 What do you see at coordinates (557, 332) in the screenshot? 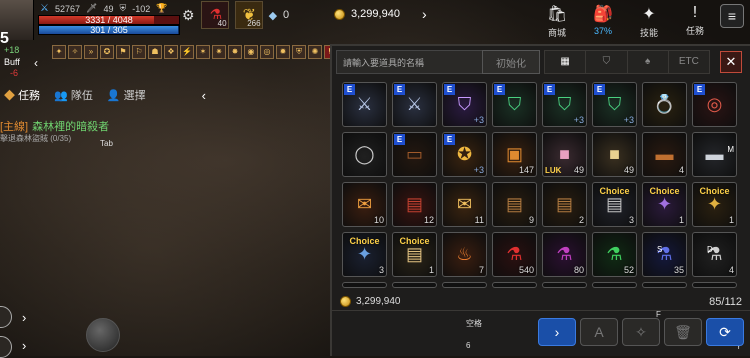
I see `next-button: ›` at bounding box center [557, 332].